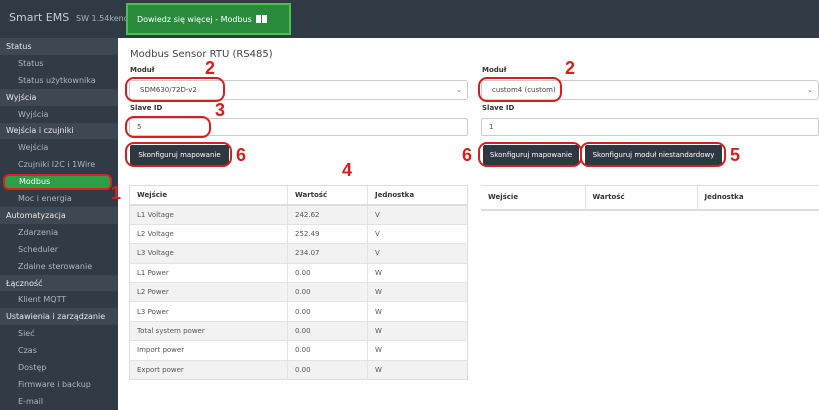 The image size is (819, 410). I want to click on sidebar-section-header: Status, so click(59, 46).